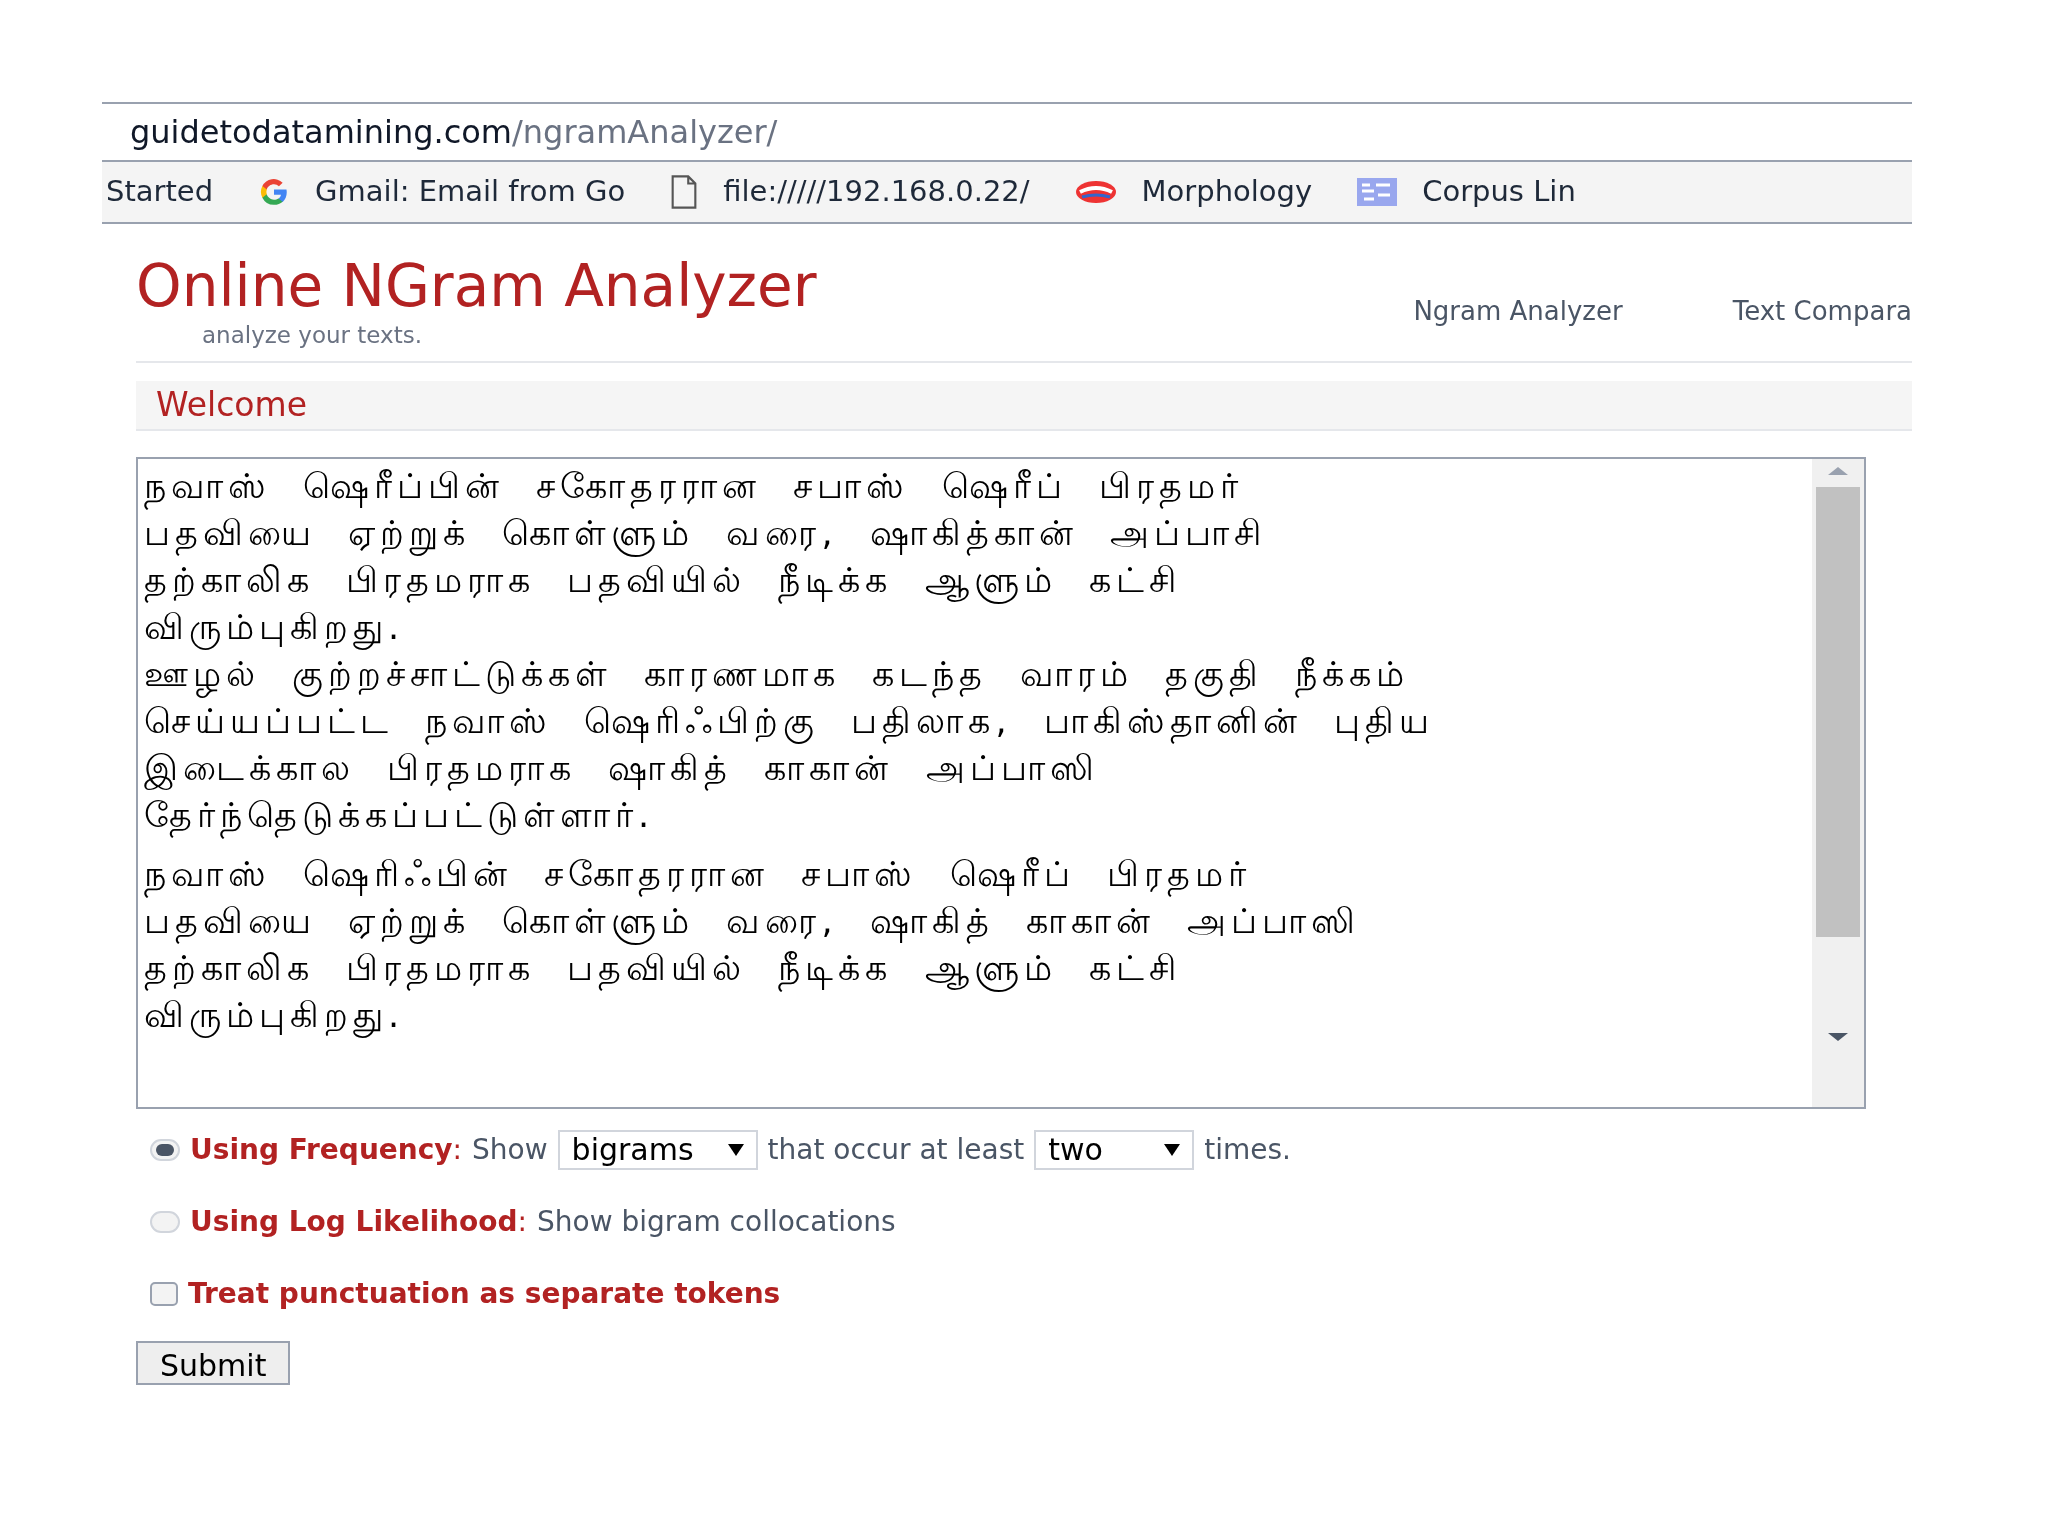 This screenshot has height=1536, width=2048. I want to click on option-text: Show bigram collocations, so click(716, 1221).